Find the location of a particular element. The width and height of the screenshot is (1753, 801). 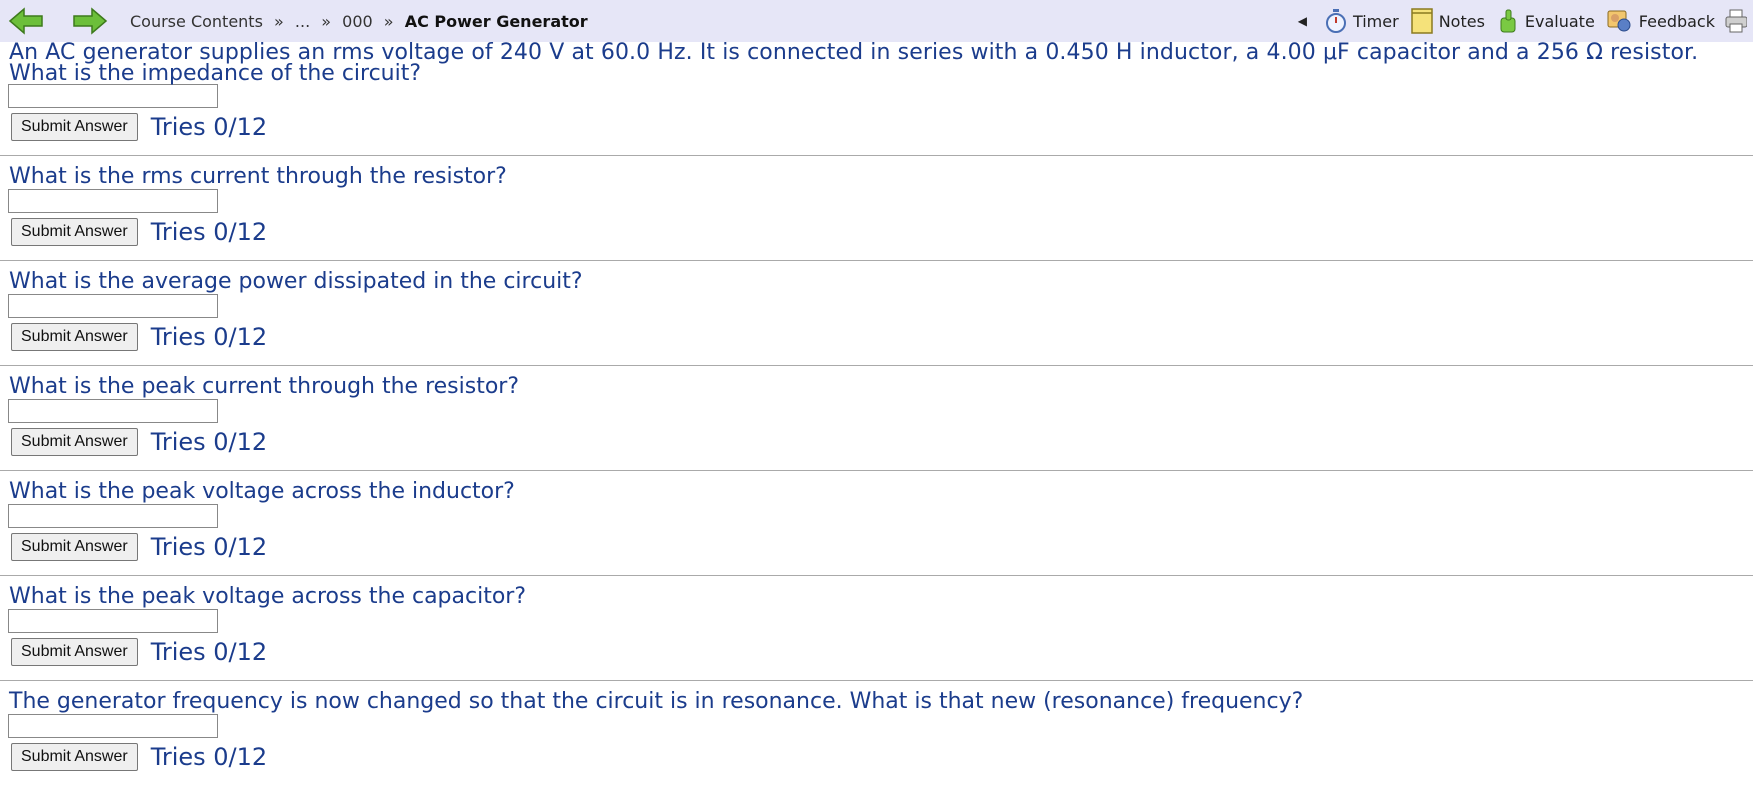

feedback-button: Feedback is located at coordinates (1661, 21).